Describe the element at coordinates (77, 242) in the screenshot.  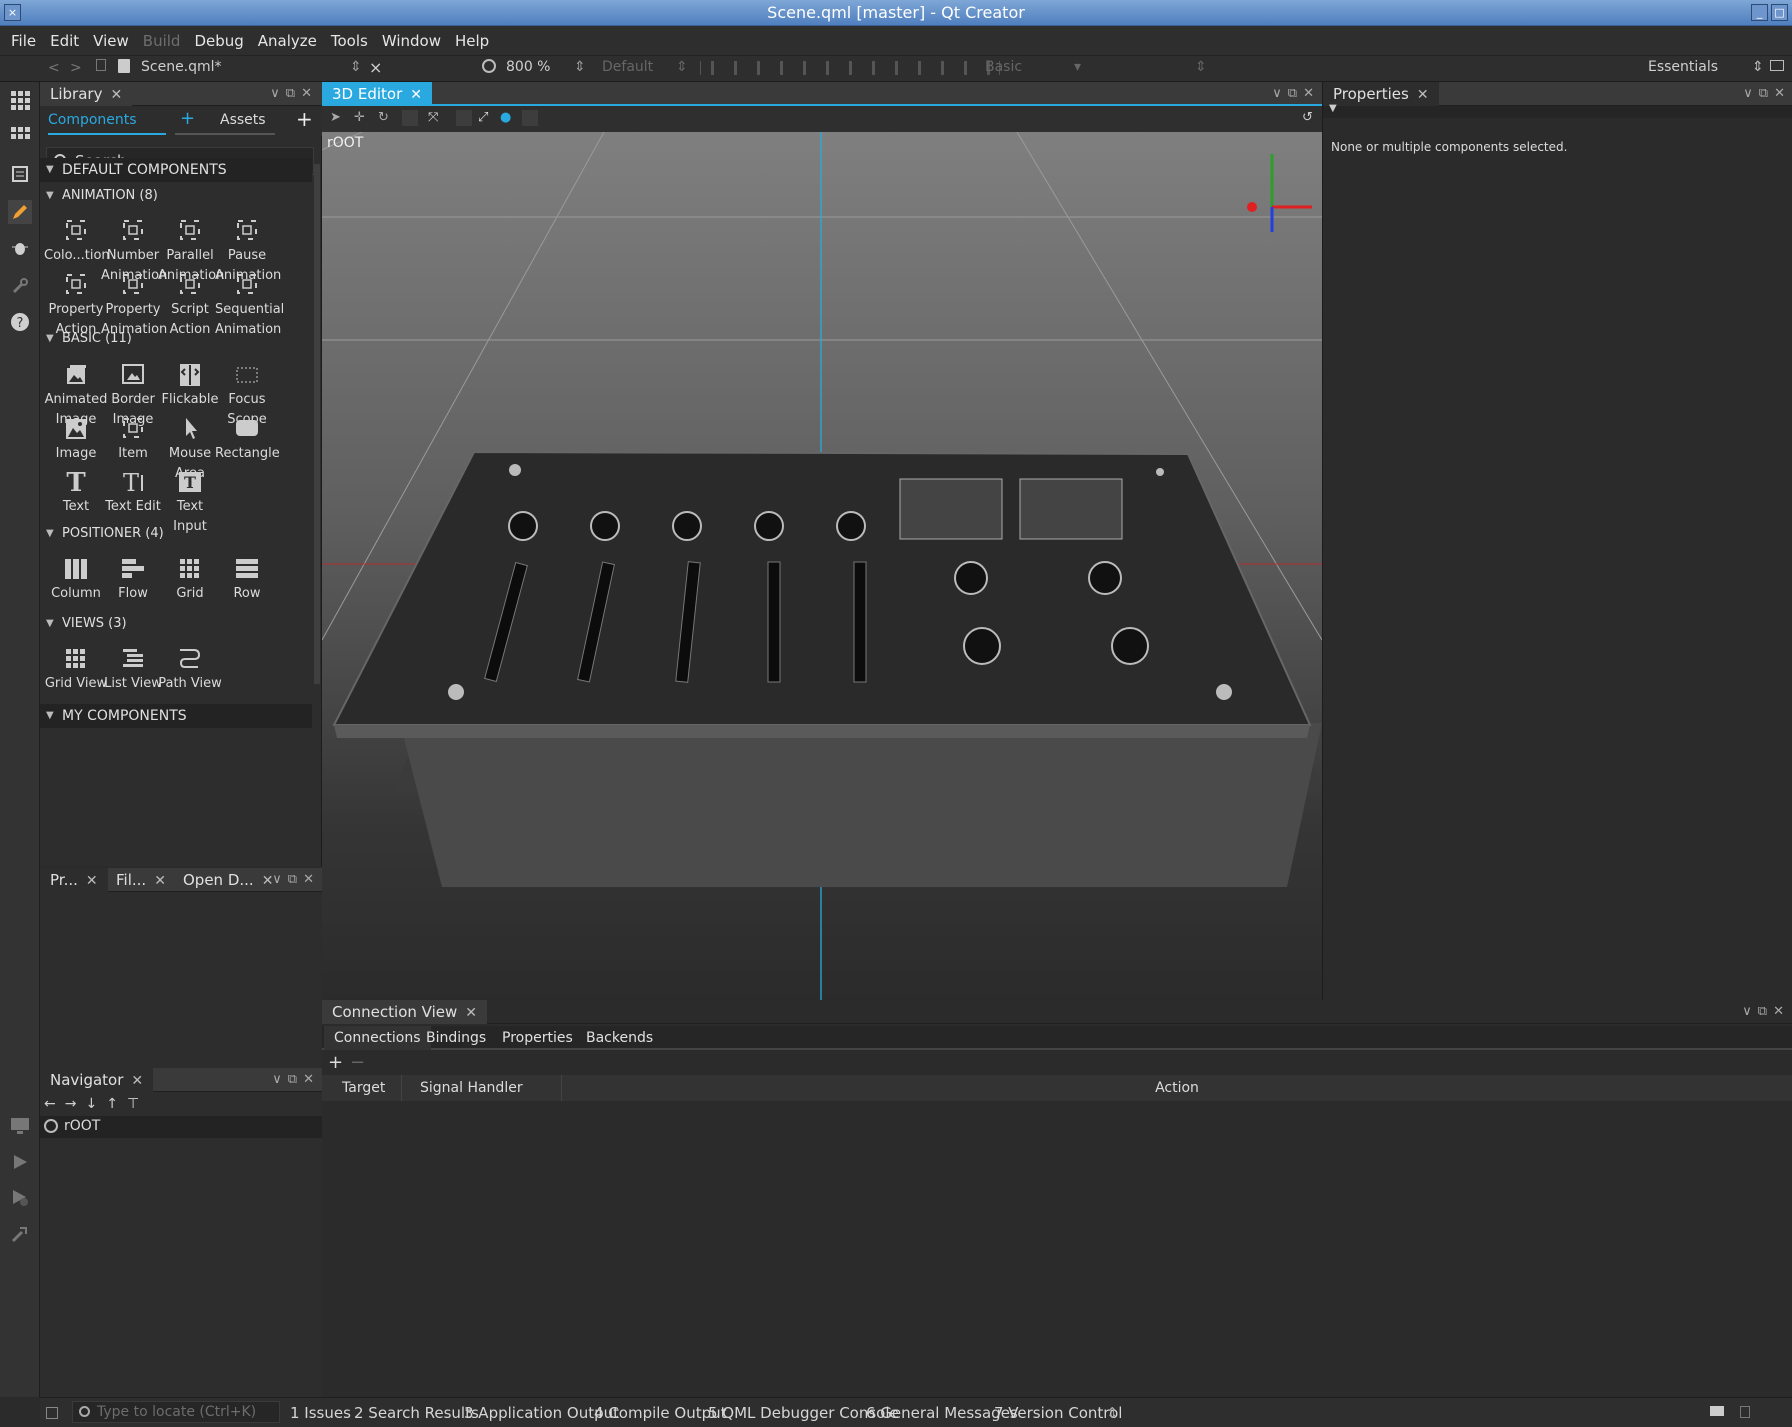
I see `component-item: Colo...tion` at that location.